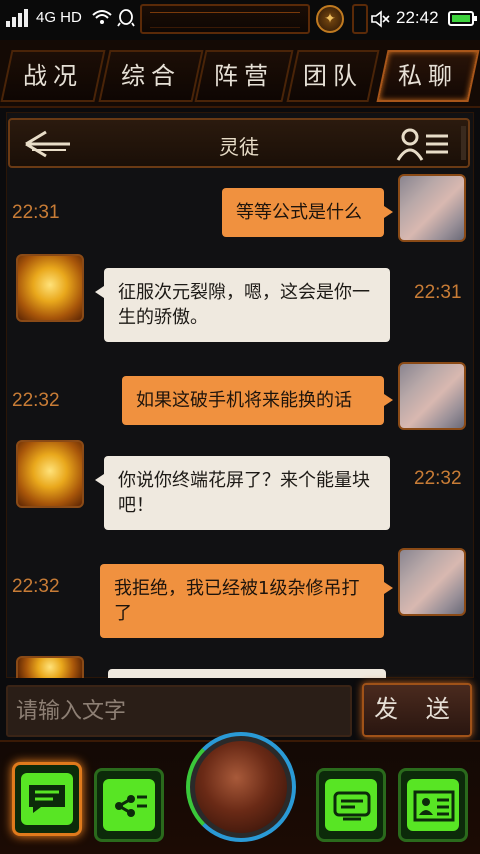 The height and width of the screenshot is (854, 480). I want to click on terminal-icon, so click(351, 805).